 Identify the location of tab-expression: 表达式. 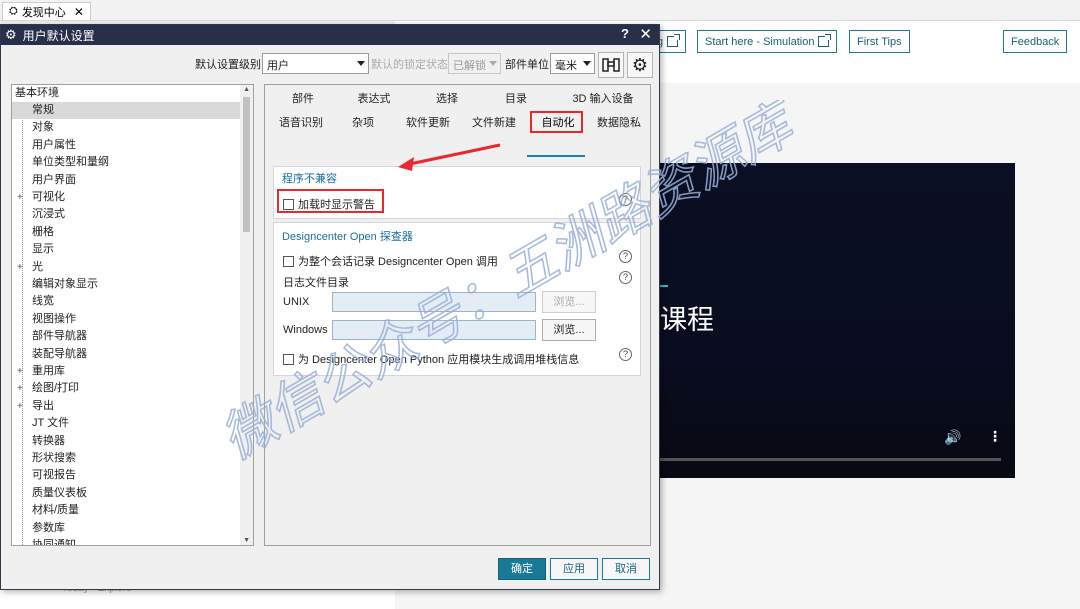
(374, 99).